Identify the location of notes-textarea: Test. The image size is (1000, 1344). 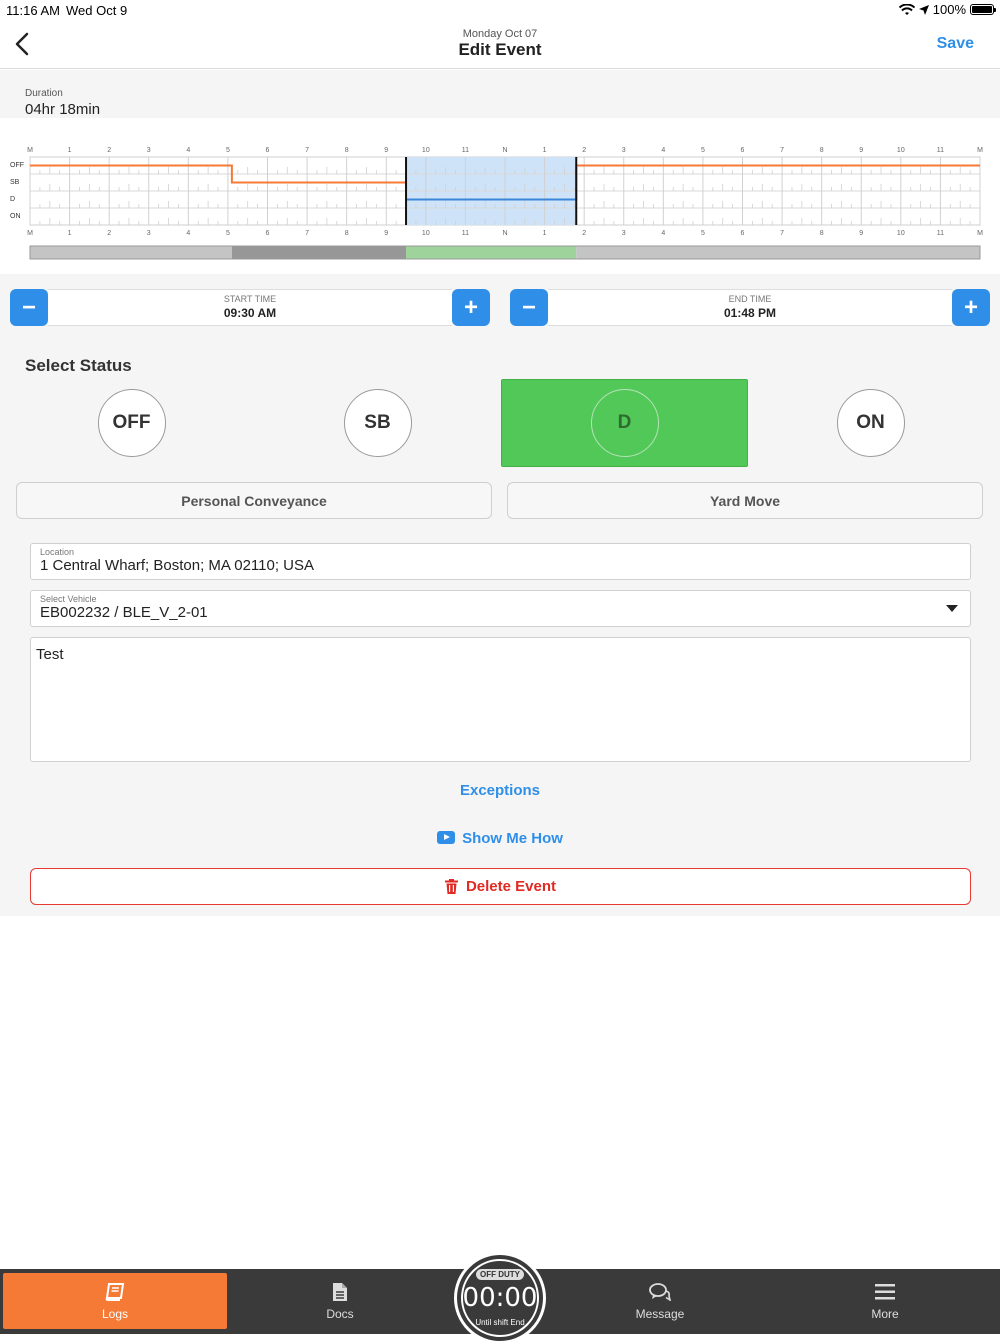
(500, 699).